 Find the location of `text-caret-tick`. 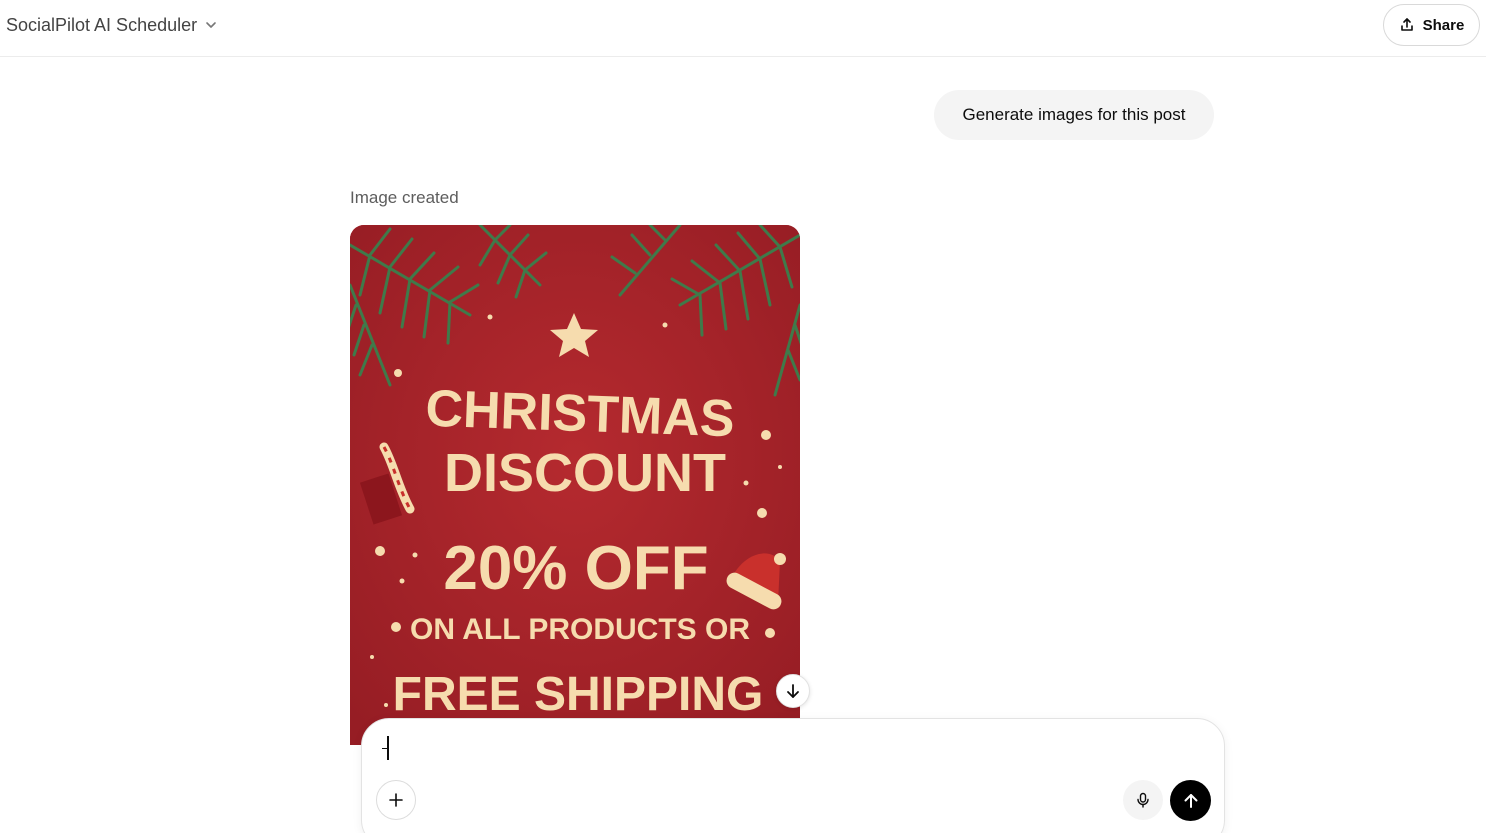

text-caret-tick is located at coordinates (385, 748).